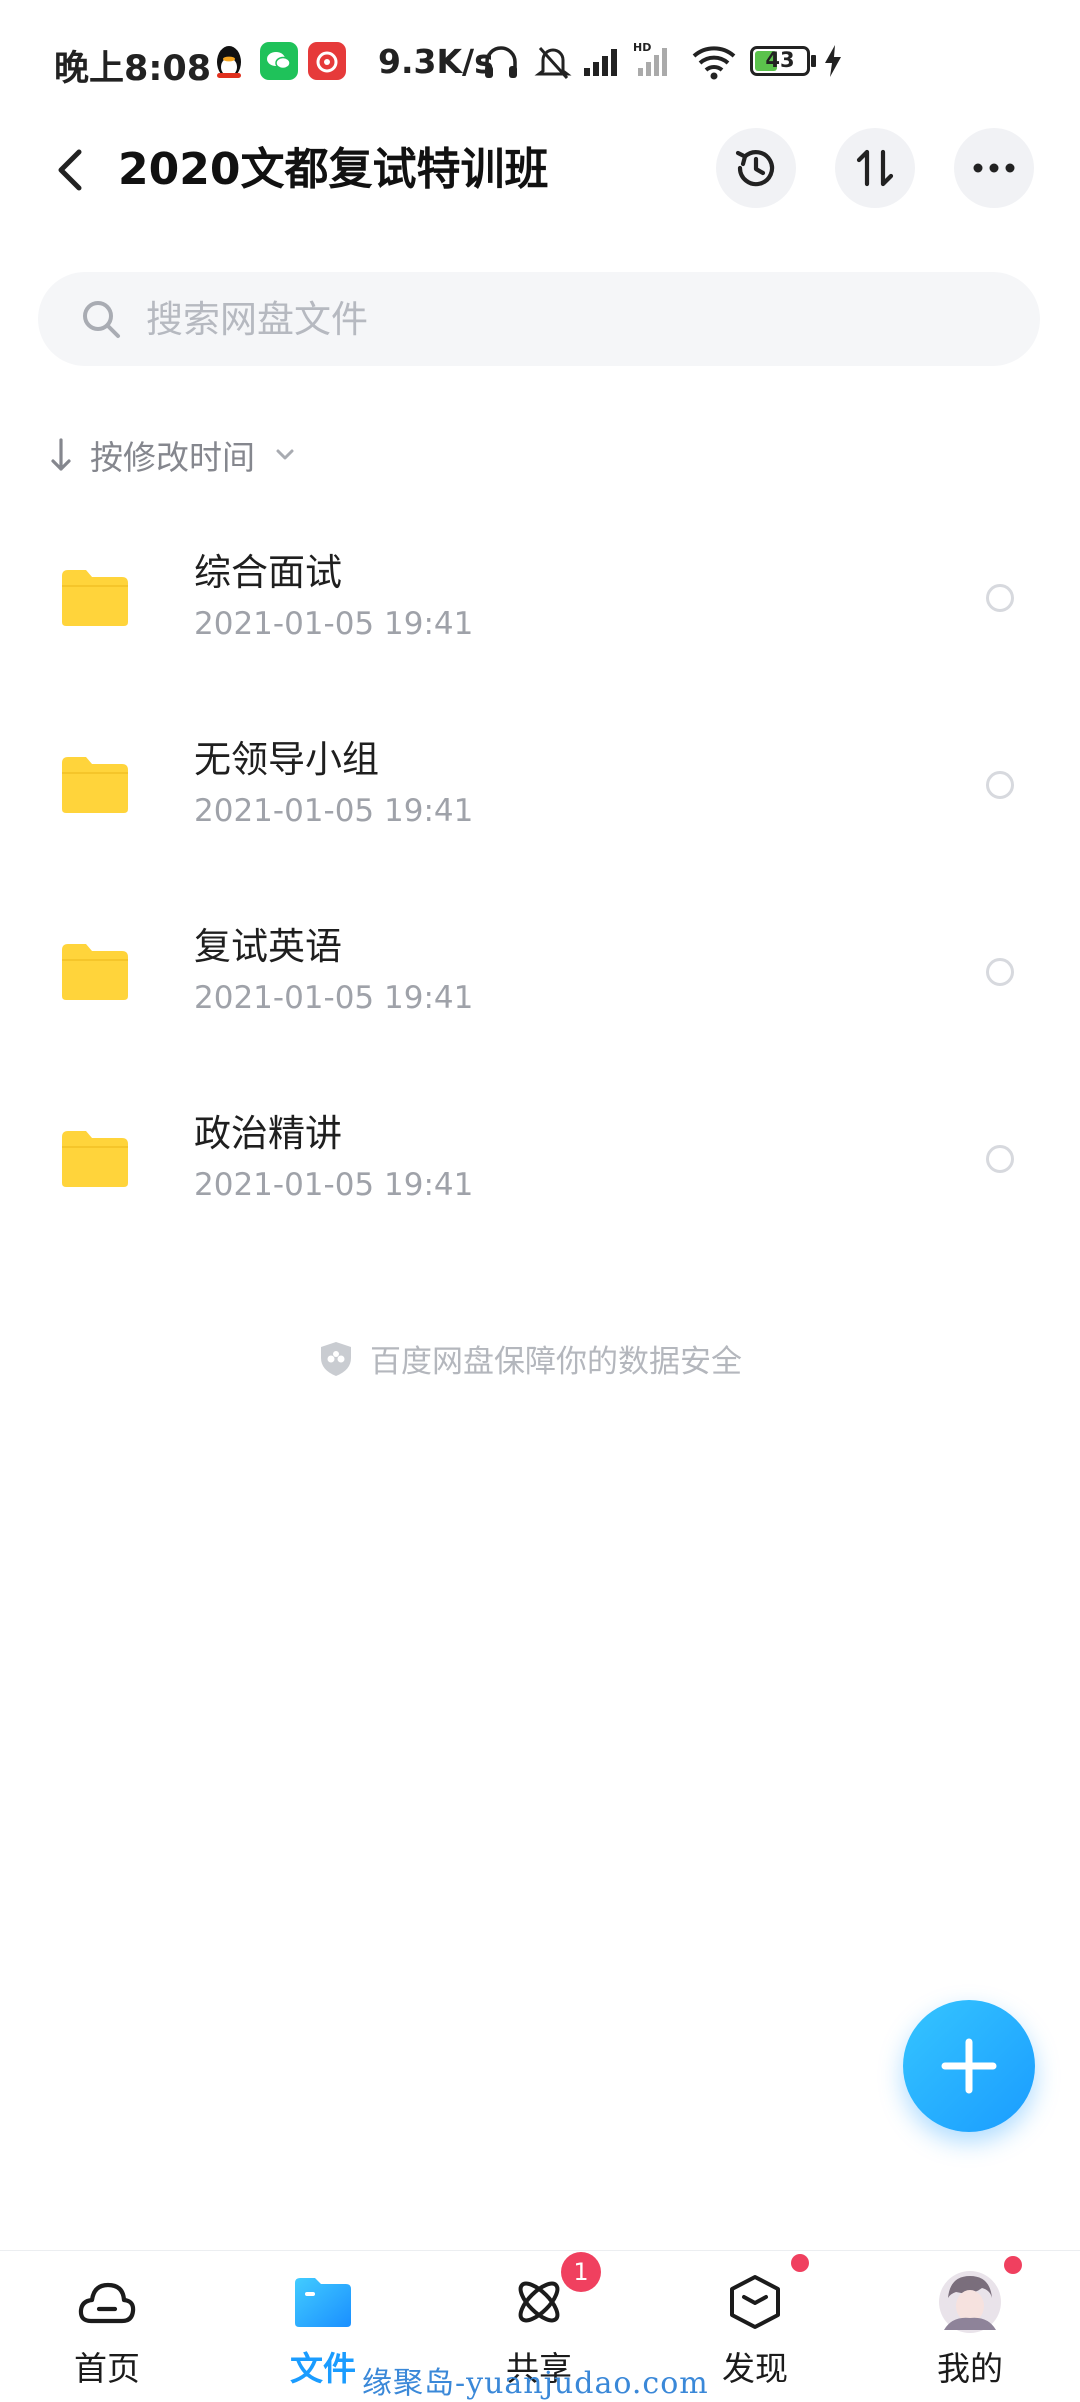  Describe the element at coordinates (755, 2302) in the screenshot. I see `cube-icon` at that location.